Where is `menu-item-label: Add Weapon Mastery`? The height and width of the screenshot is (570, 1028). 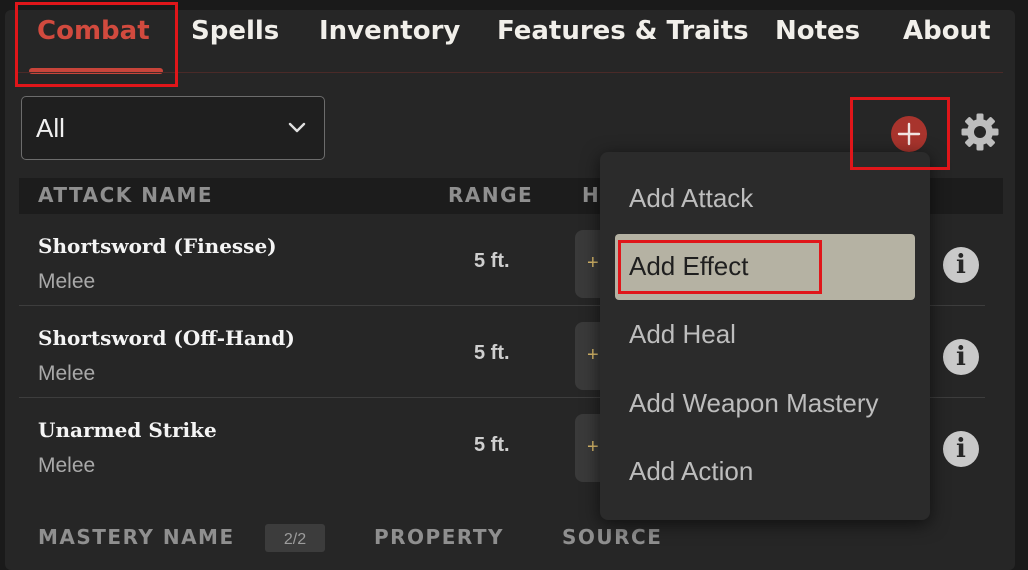
menu-item-label: Add Weapon Mastery is located at coordinates (754, 403).